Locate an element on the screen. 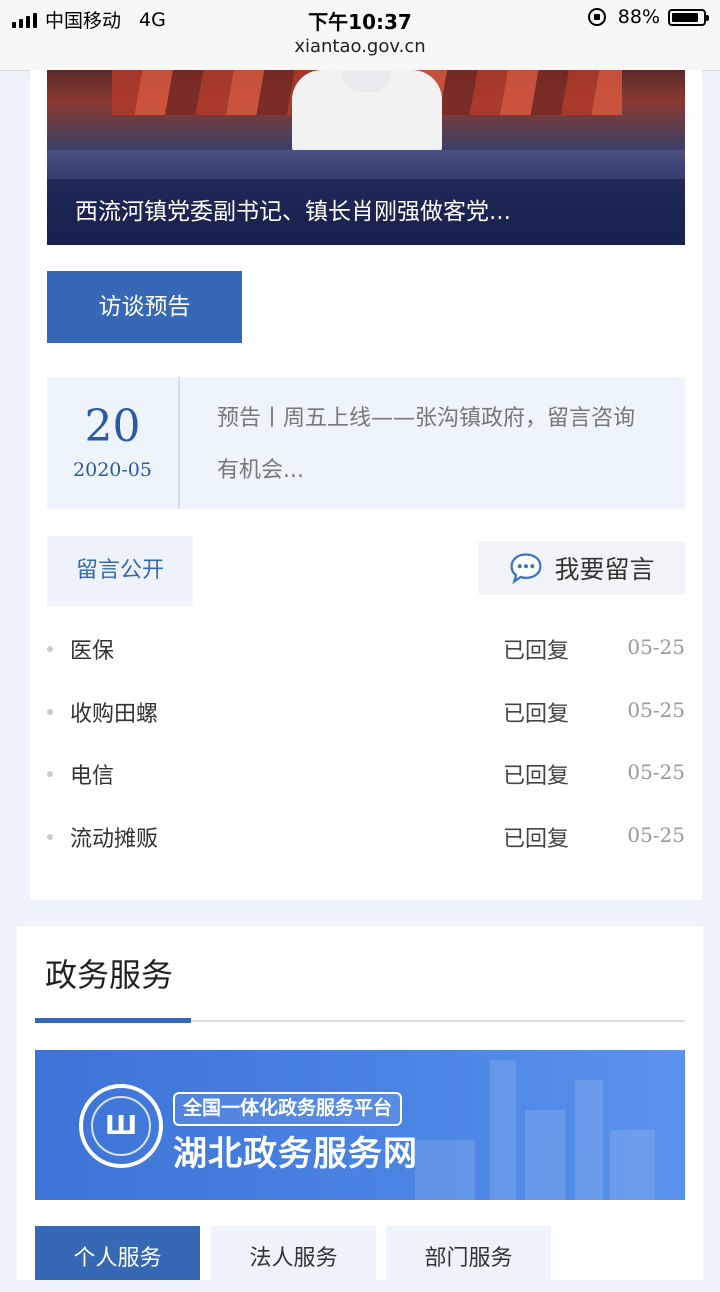  banner-title: 湖北政务服务网 is located at coordinates (295, 1154).